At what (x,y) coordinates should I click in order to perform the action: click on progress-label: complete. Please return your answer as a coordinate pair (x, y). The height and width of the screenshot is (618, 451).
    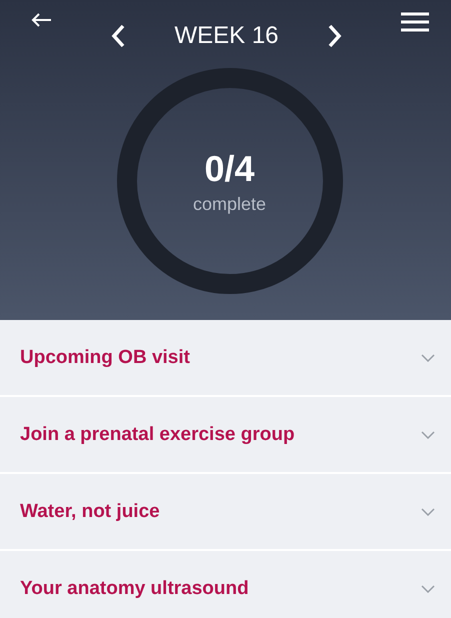
    Looking at the image, I should click on (229, 204).